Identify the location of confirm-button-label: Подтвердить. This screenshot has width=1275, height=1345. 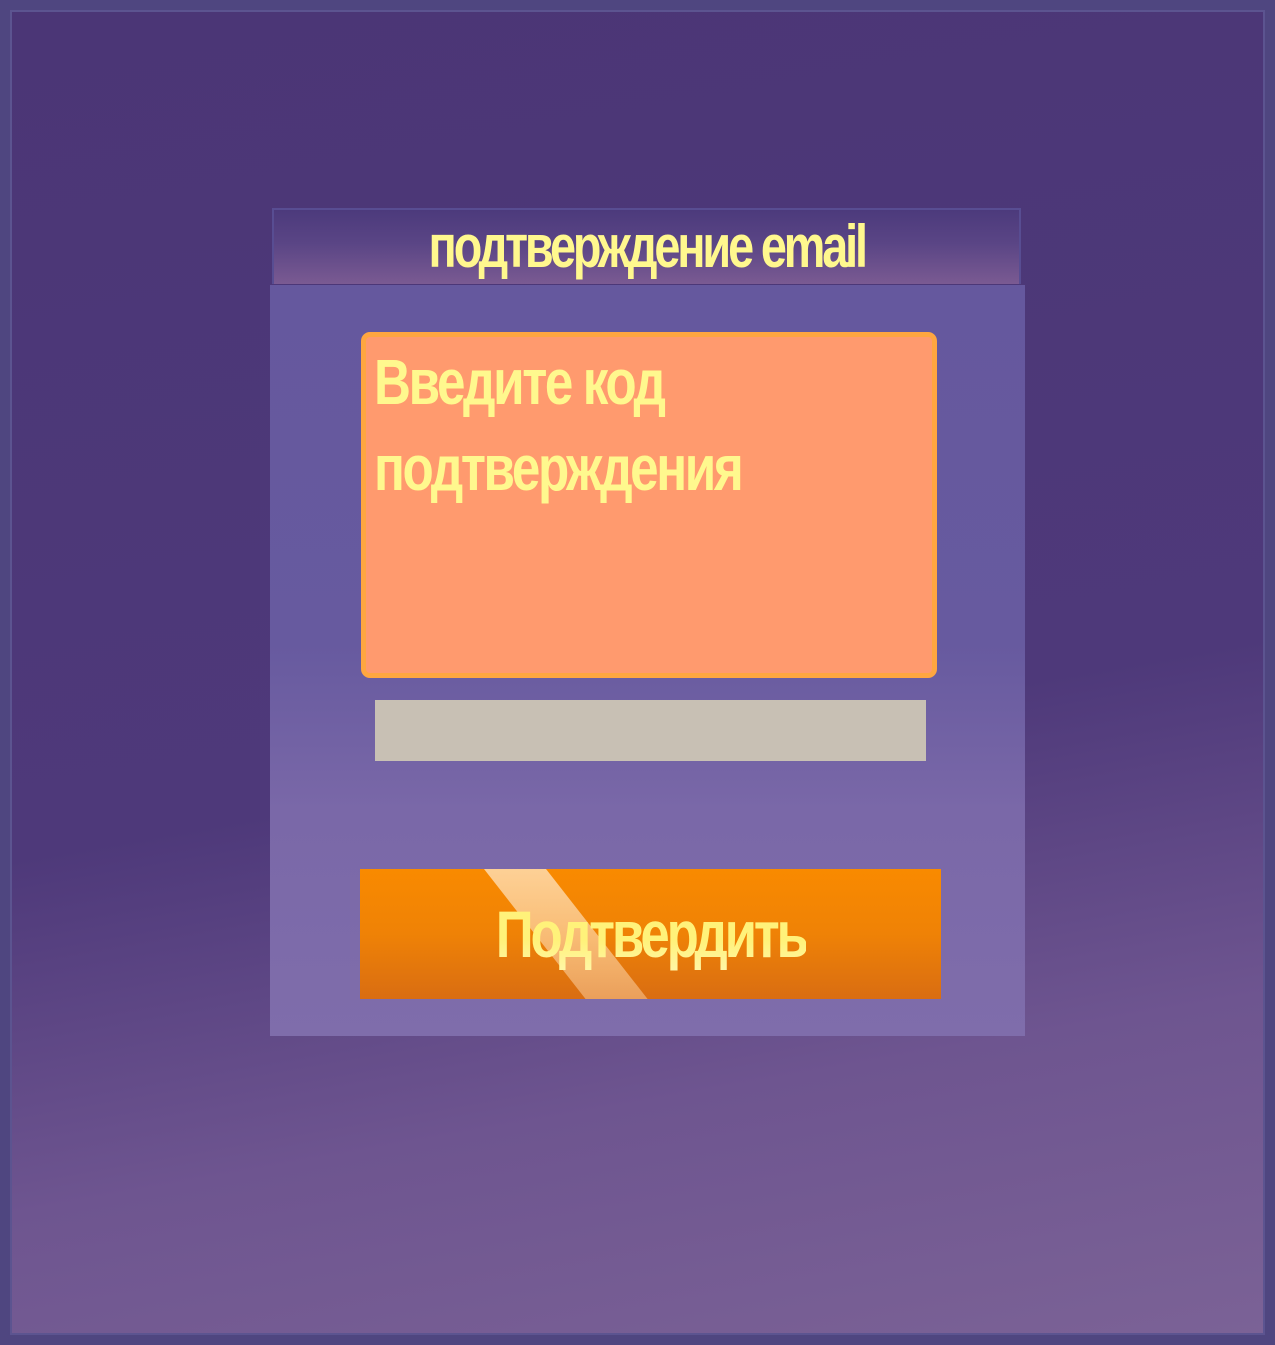
(651, 934).